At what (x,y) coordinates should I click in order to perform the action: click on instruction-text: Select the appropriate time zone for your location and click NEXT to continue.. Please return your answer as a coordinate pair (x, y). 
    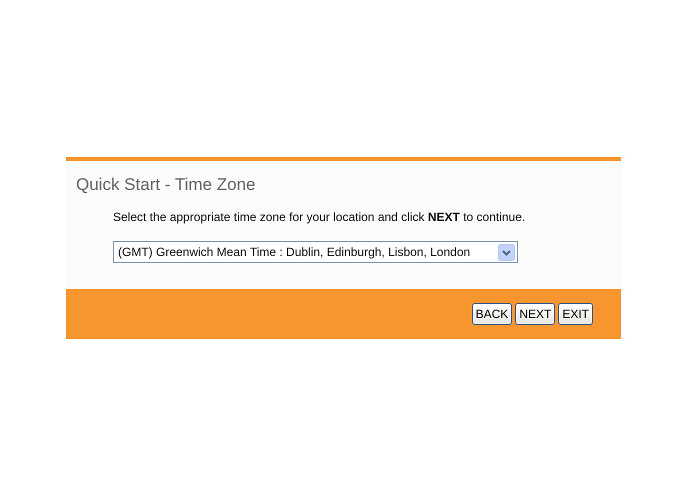
    Looking at the image, I should click on (319, 216).